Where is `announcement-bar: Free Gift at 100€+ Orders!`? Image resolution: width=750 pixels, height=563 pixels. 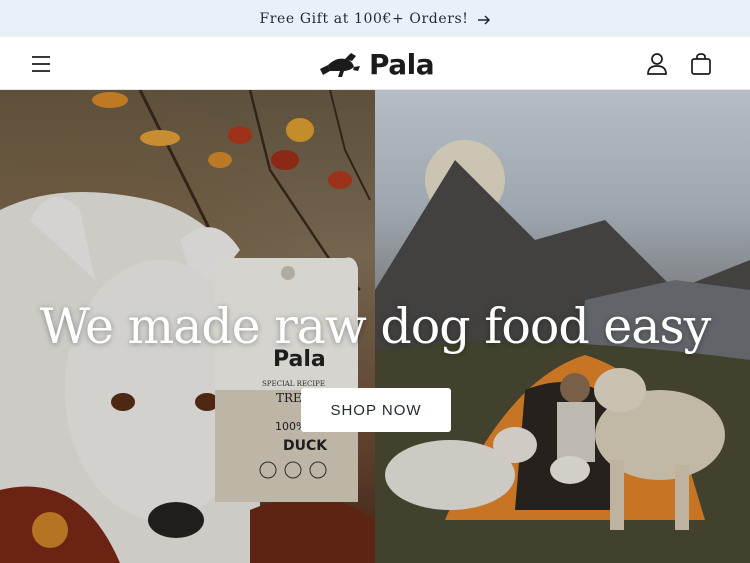 announcement-bar: Free Gift at 100€+ Orders! is located at coordinates (375, 18).